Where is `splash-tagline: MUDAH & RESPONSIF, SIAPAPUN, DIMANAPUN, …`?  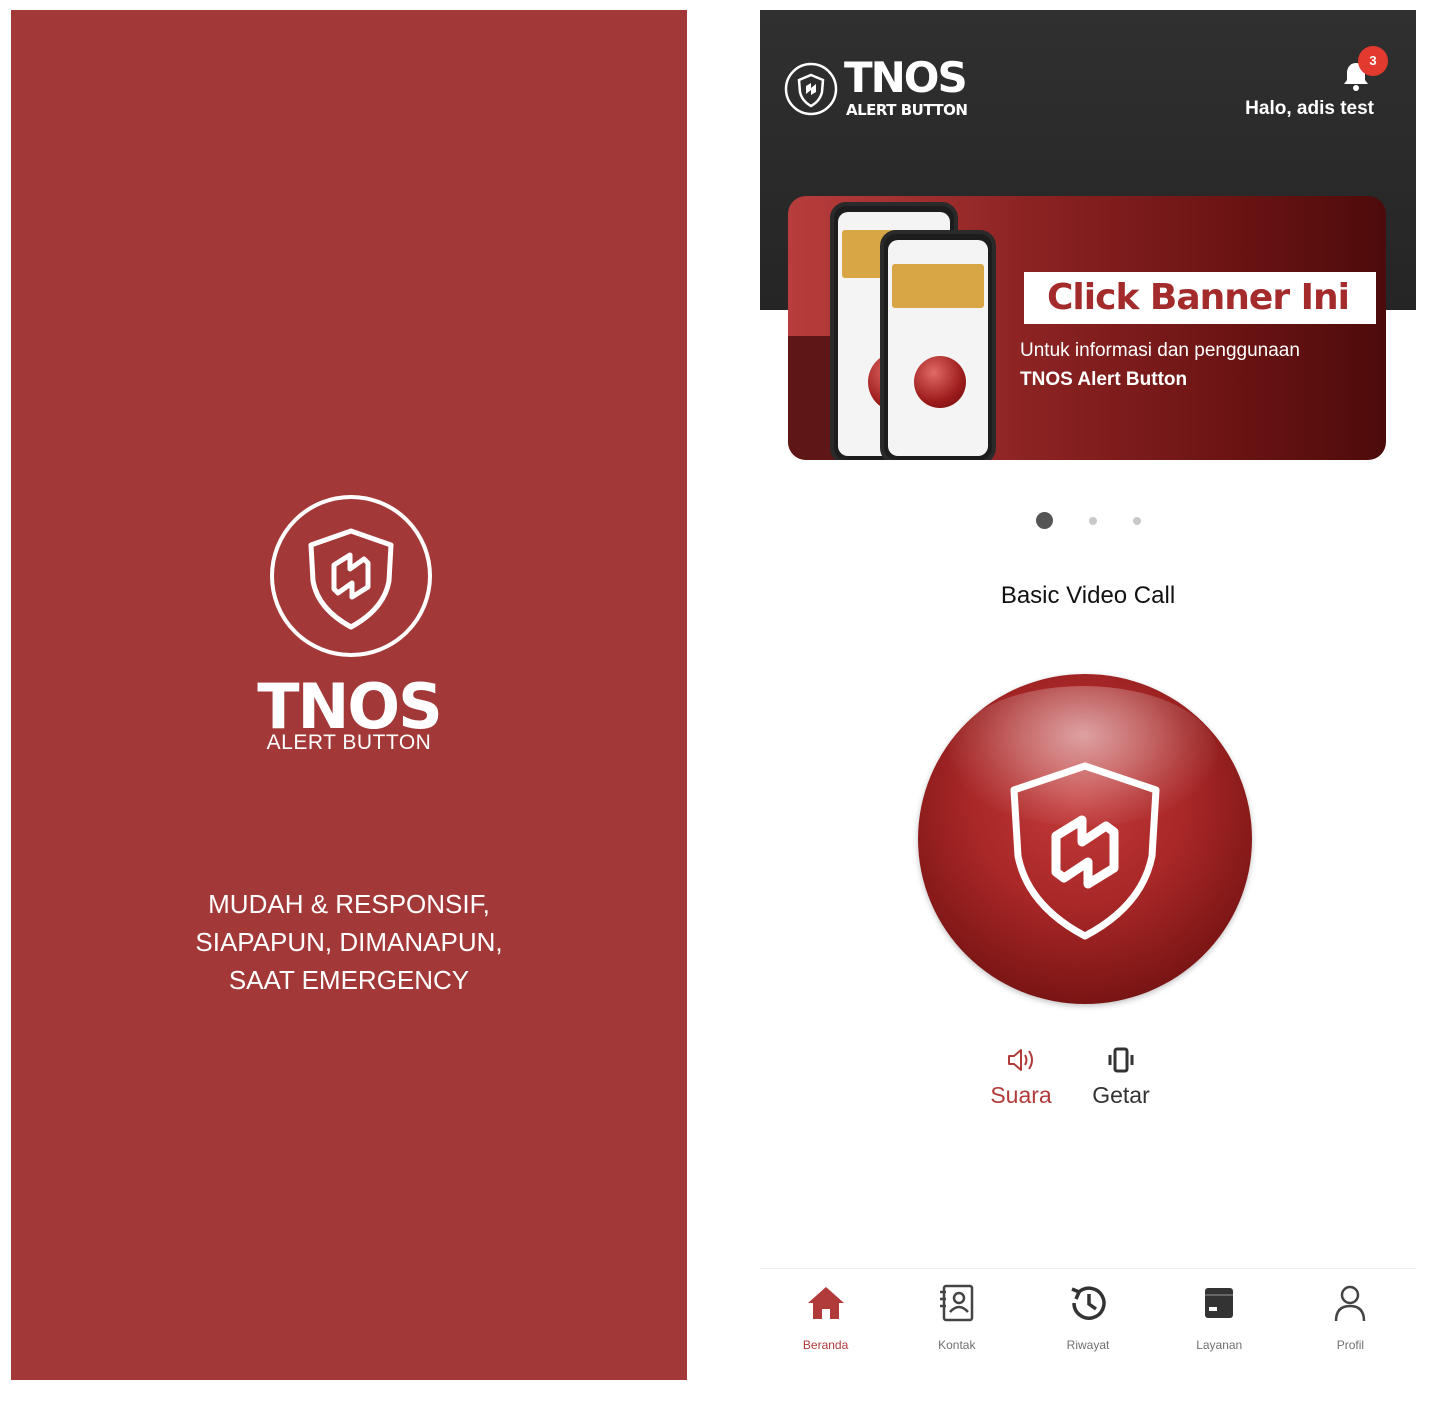
splash-tagline: MUDAH & RESPONSIF, SIAPAPUN, DIMANAPUN, … is located at coordinates (349, 942).